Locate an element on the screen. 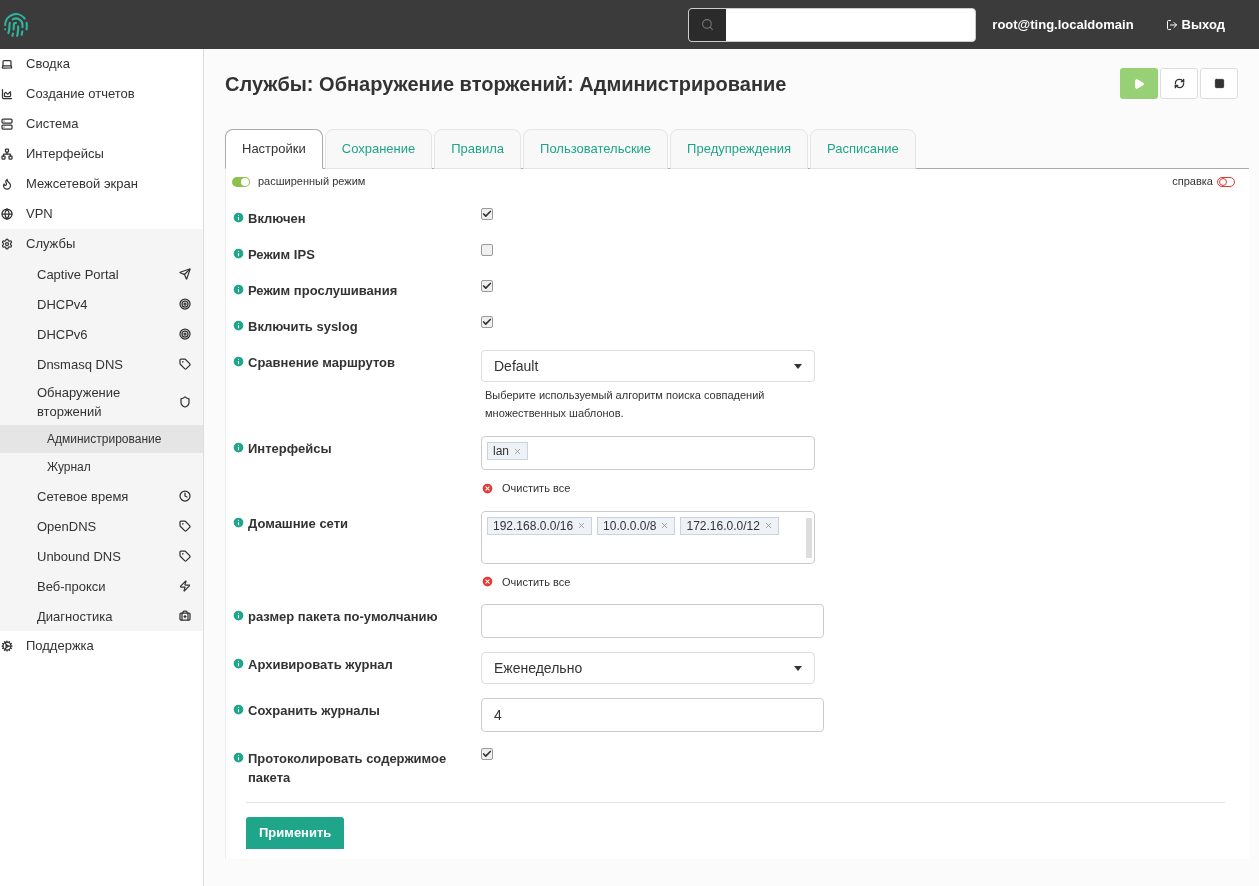 This screenshot has width=1259, height=886. stop-button is located at coordinates (1219, 83).